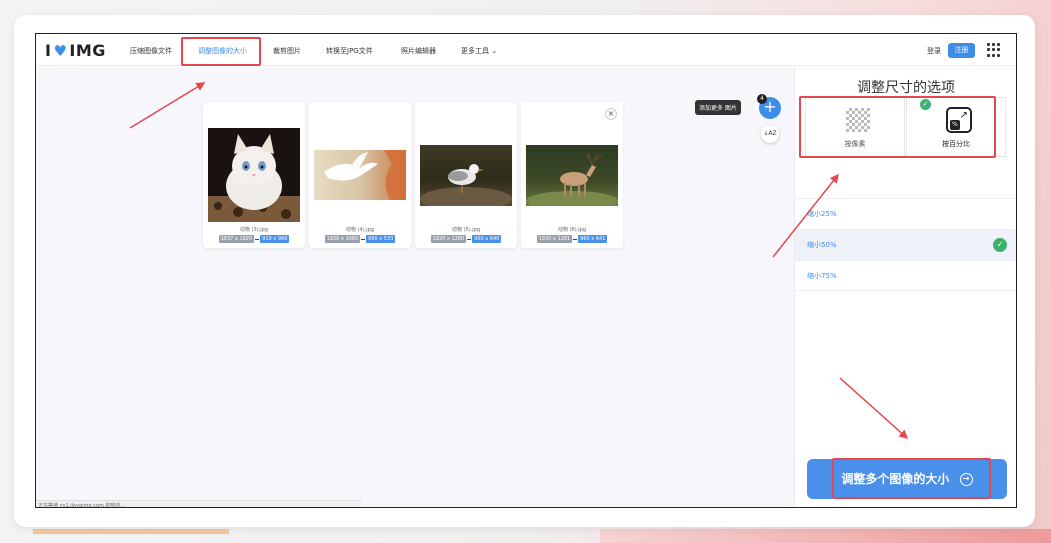 The height and width of the screenshot is (543, 1051). Describe the element at coordinates (236, 239) in the screenshot. I see `original-size: 1837 x 1920` at that location.